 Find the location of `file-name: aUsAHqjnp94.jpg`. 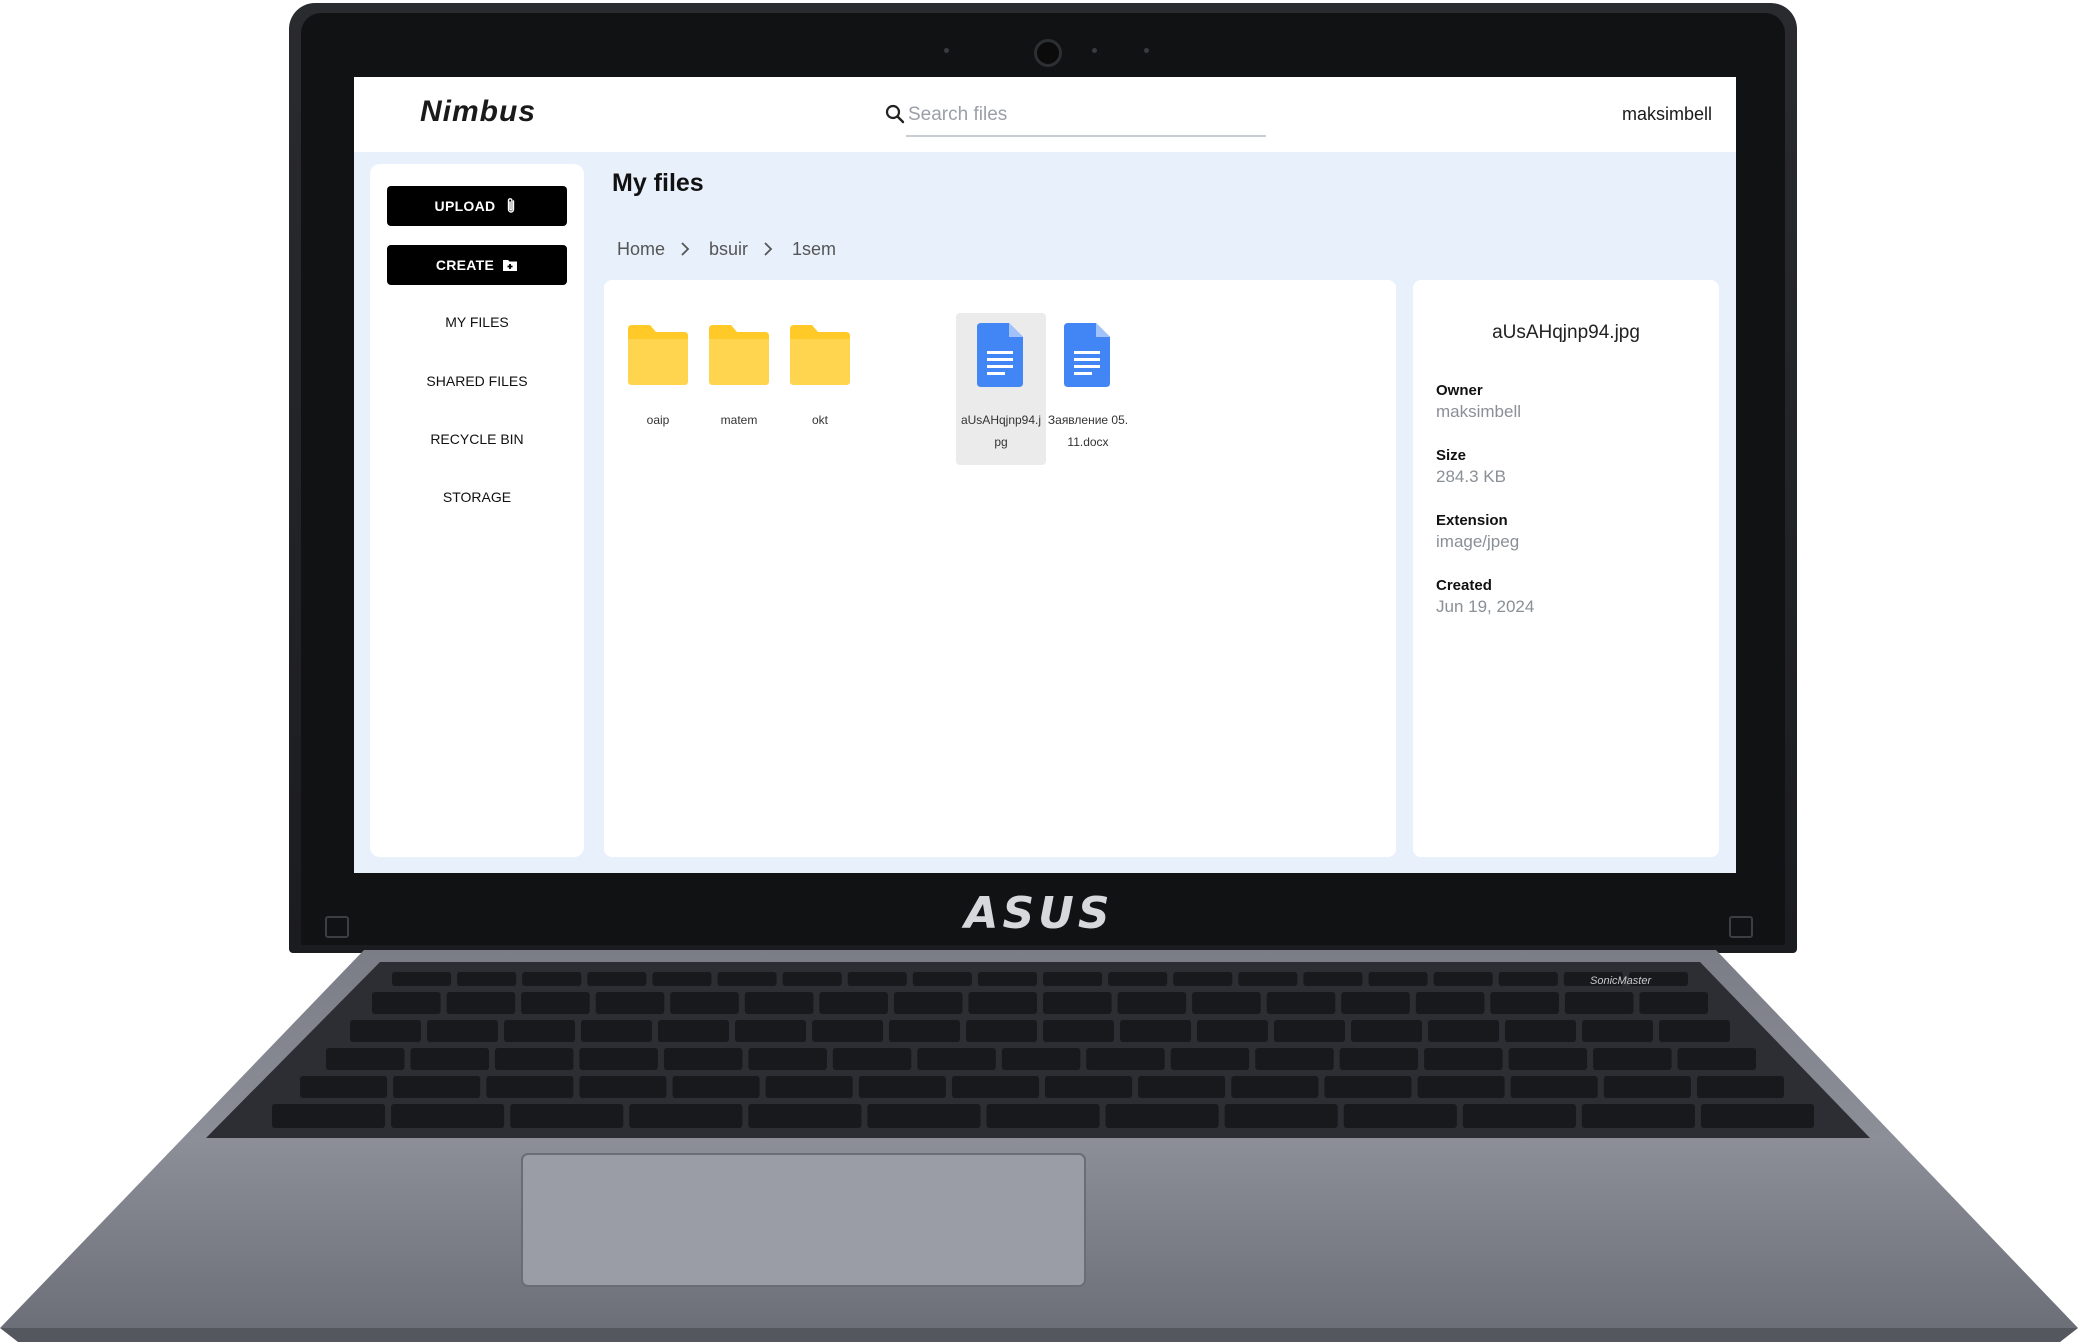

file-name: aUsAHqjnp94.jpg is located at coordinates (1001, 431).